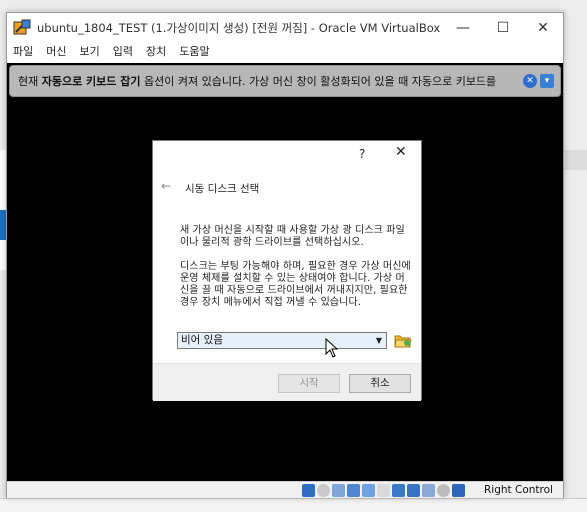 This screenshot has width=587, height=512. I want to click on menu-view: 보기, so click(90, 51).